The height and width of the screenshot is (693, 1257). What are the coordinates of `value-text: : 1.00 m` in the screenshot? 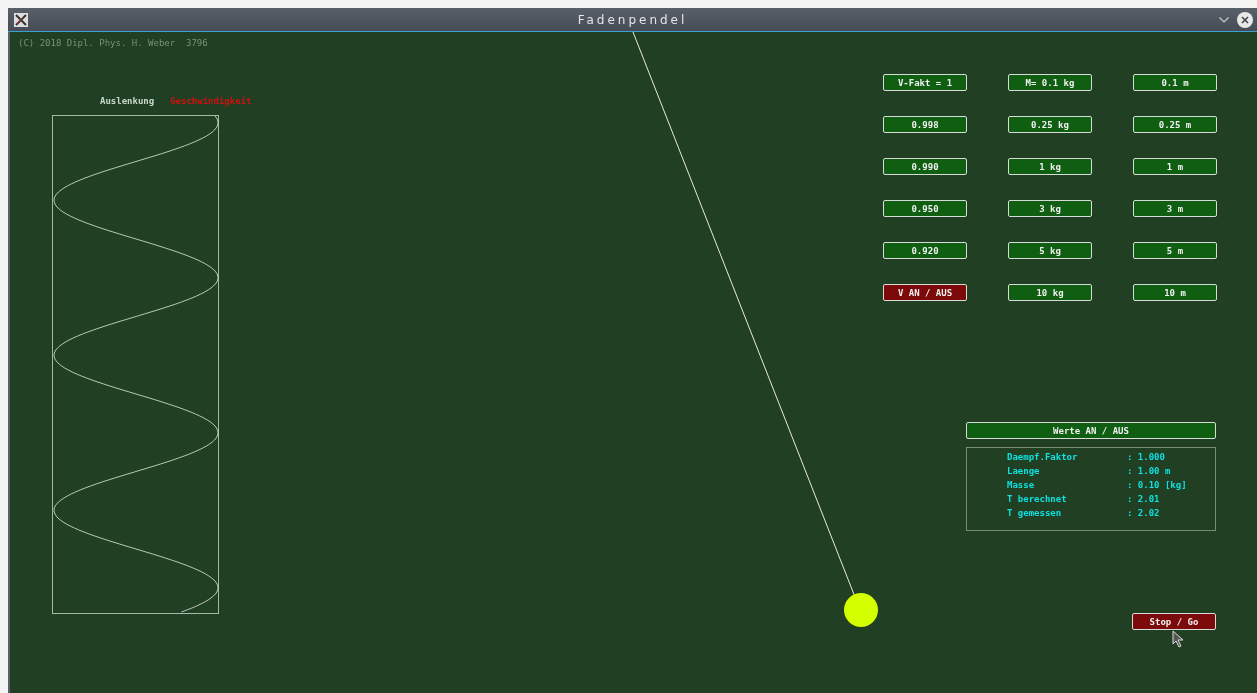 It's located at (1149, 471).